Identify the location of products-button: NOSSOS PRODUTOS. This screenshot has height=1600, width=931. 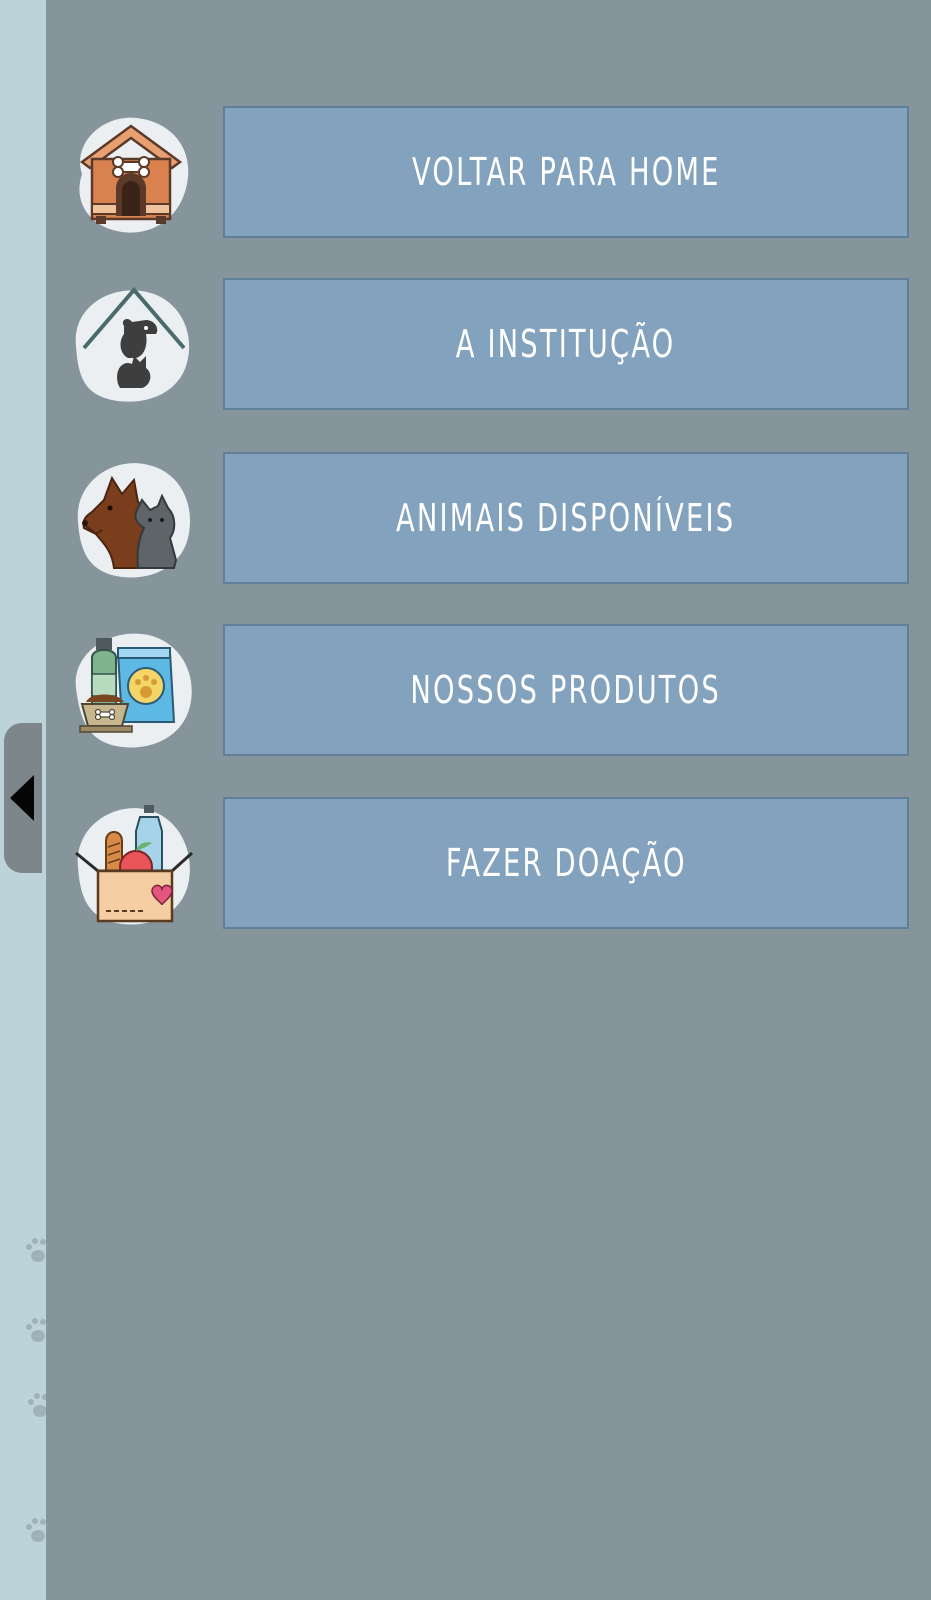
(566, 690).